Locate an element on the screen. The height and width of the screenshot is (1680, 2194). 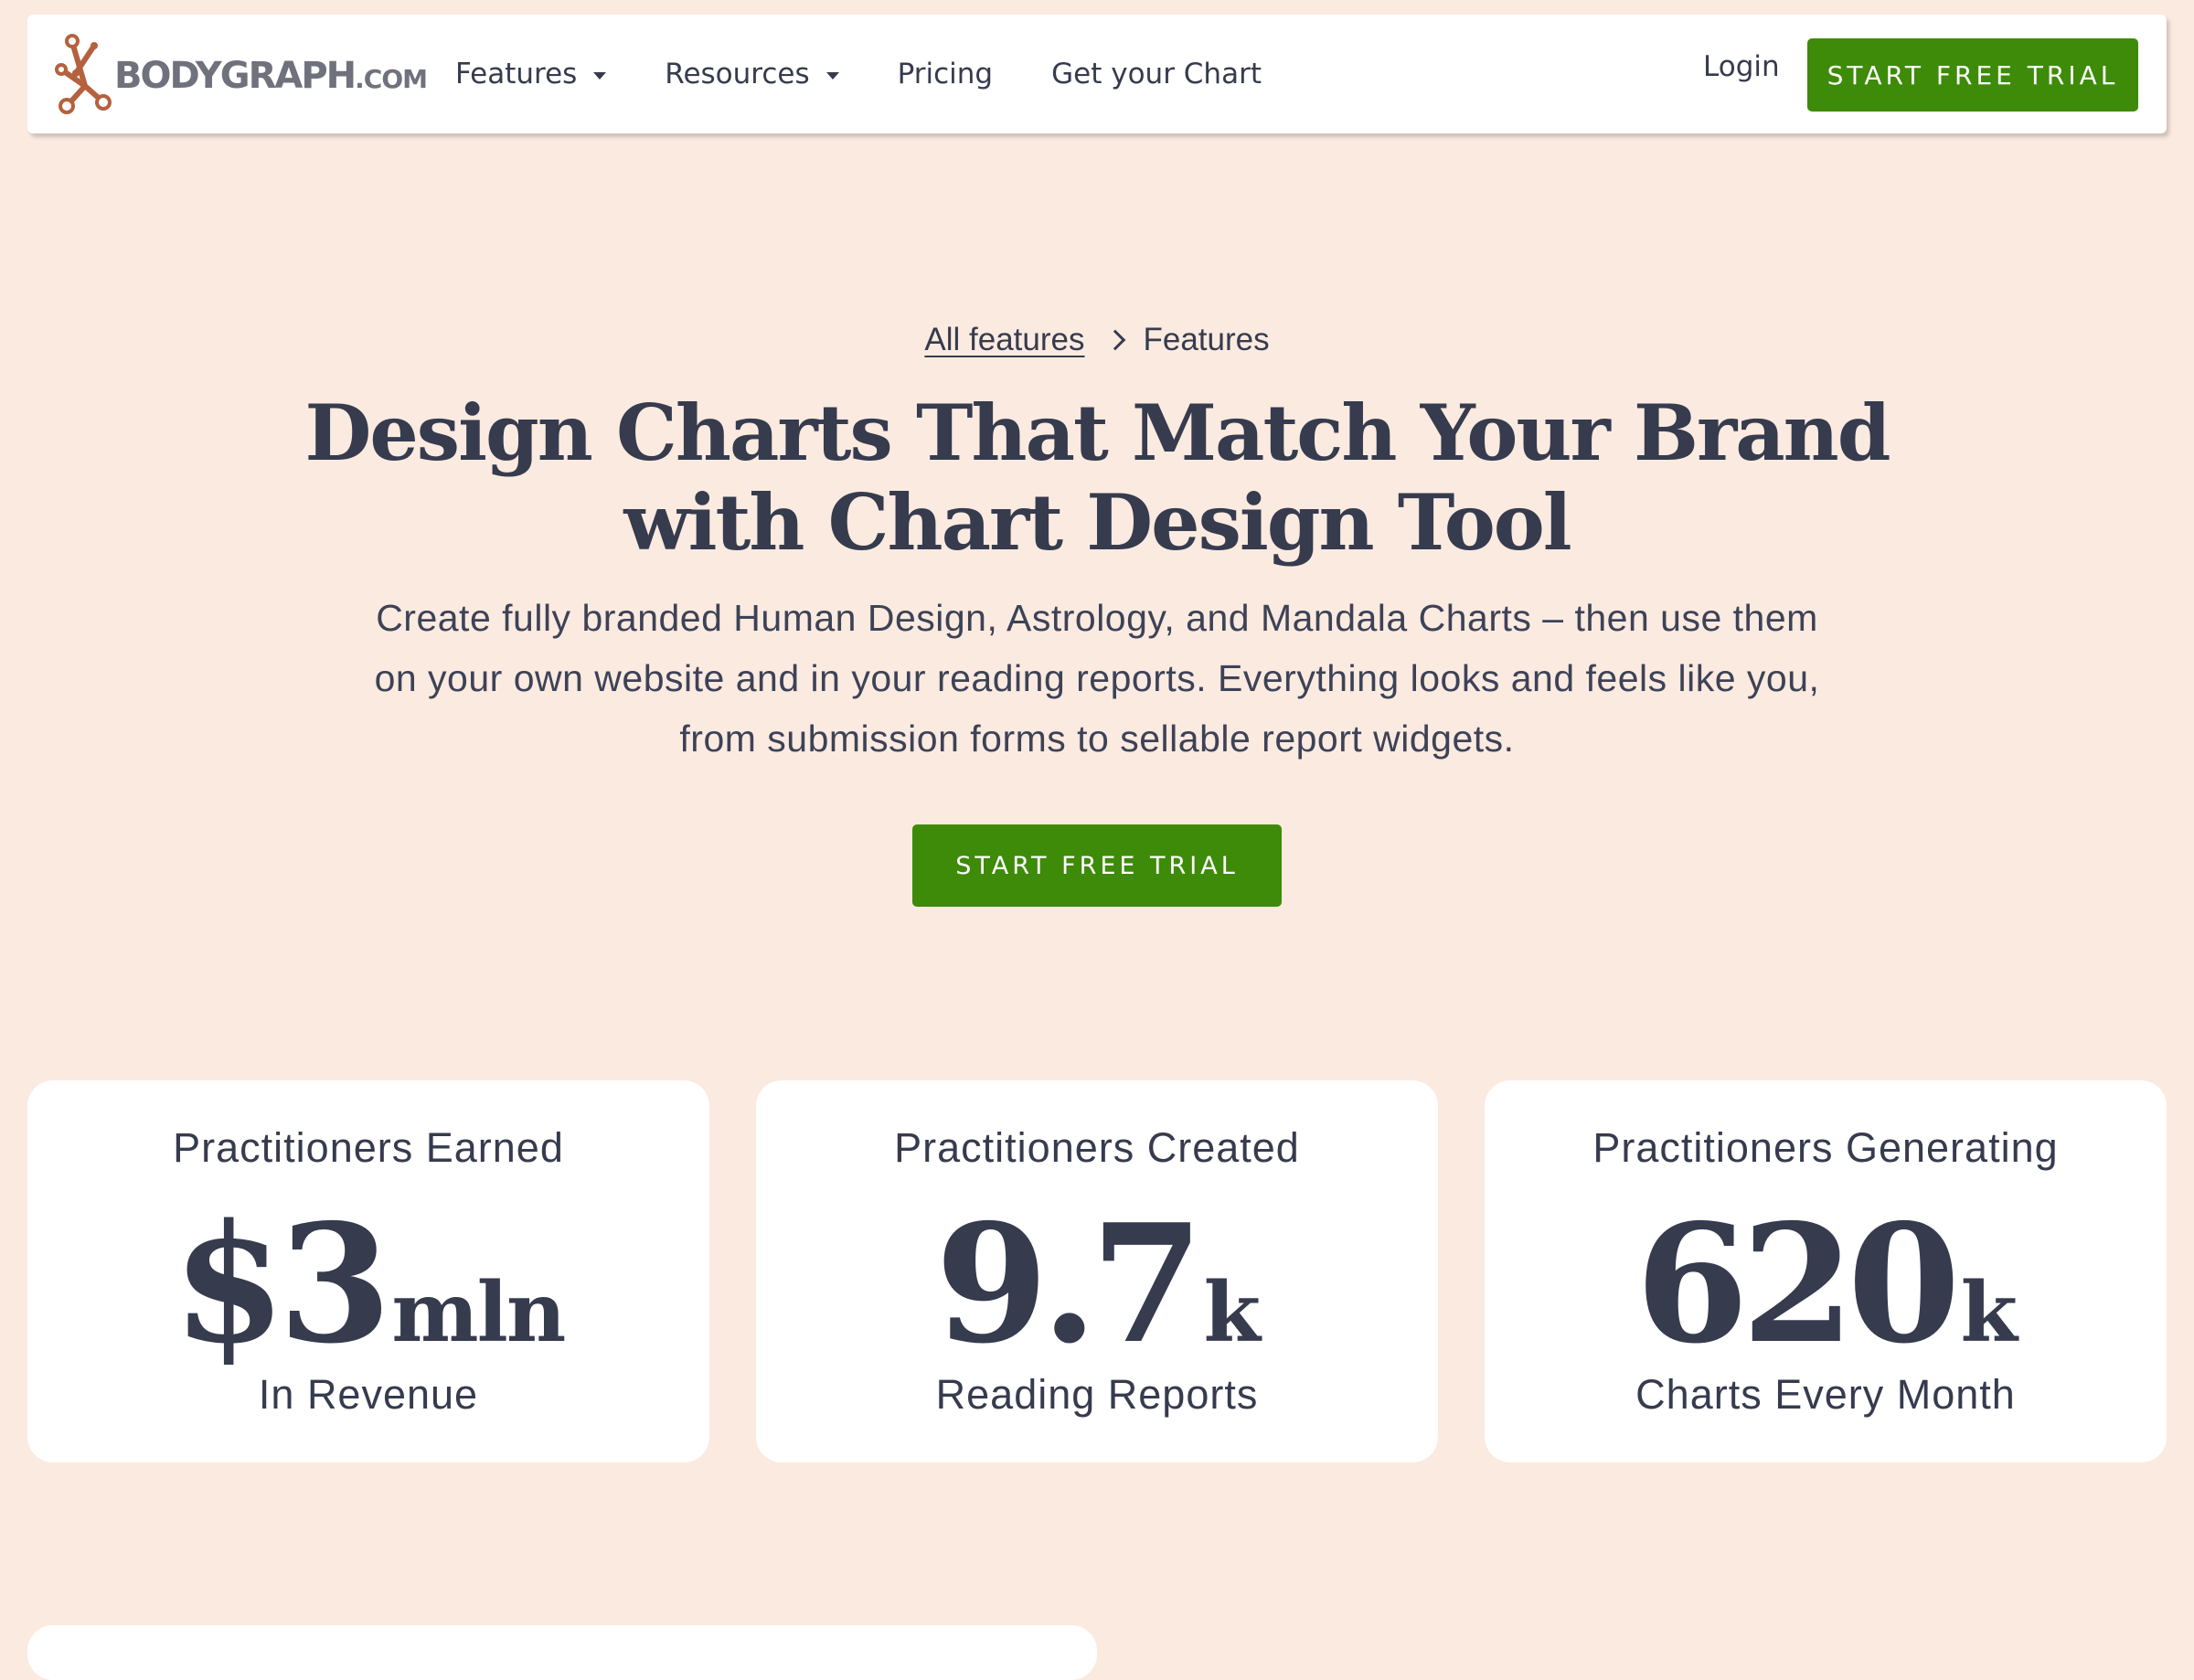
page-title-line-2: with Chart Design Tool is located at coordinates (1097, 522).